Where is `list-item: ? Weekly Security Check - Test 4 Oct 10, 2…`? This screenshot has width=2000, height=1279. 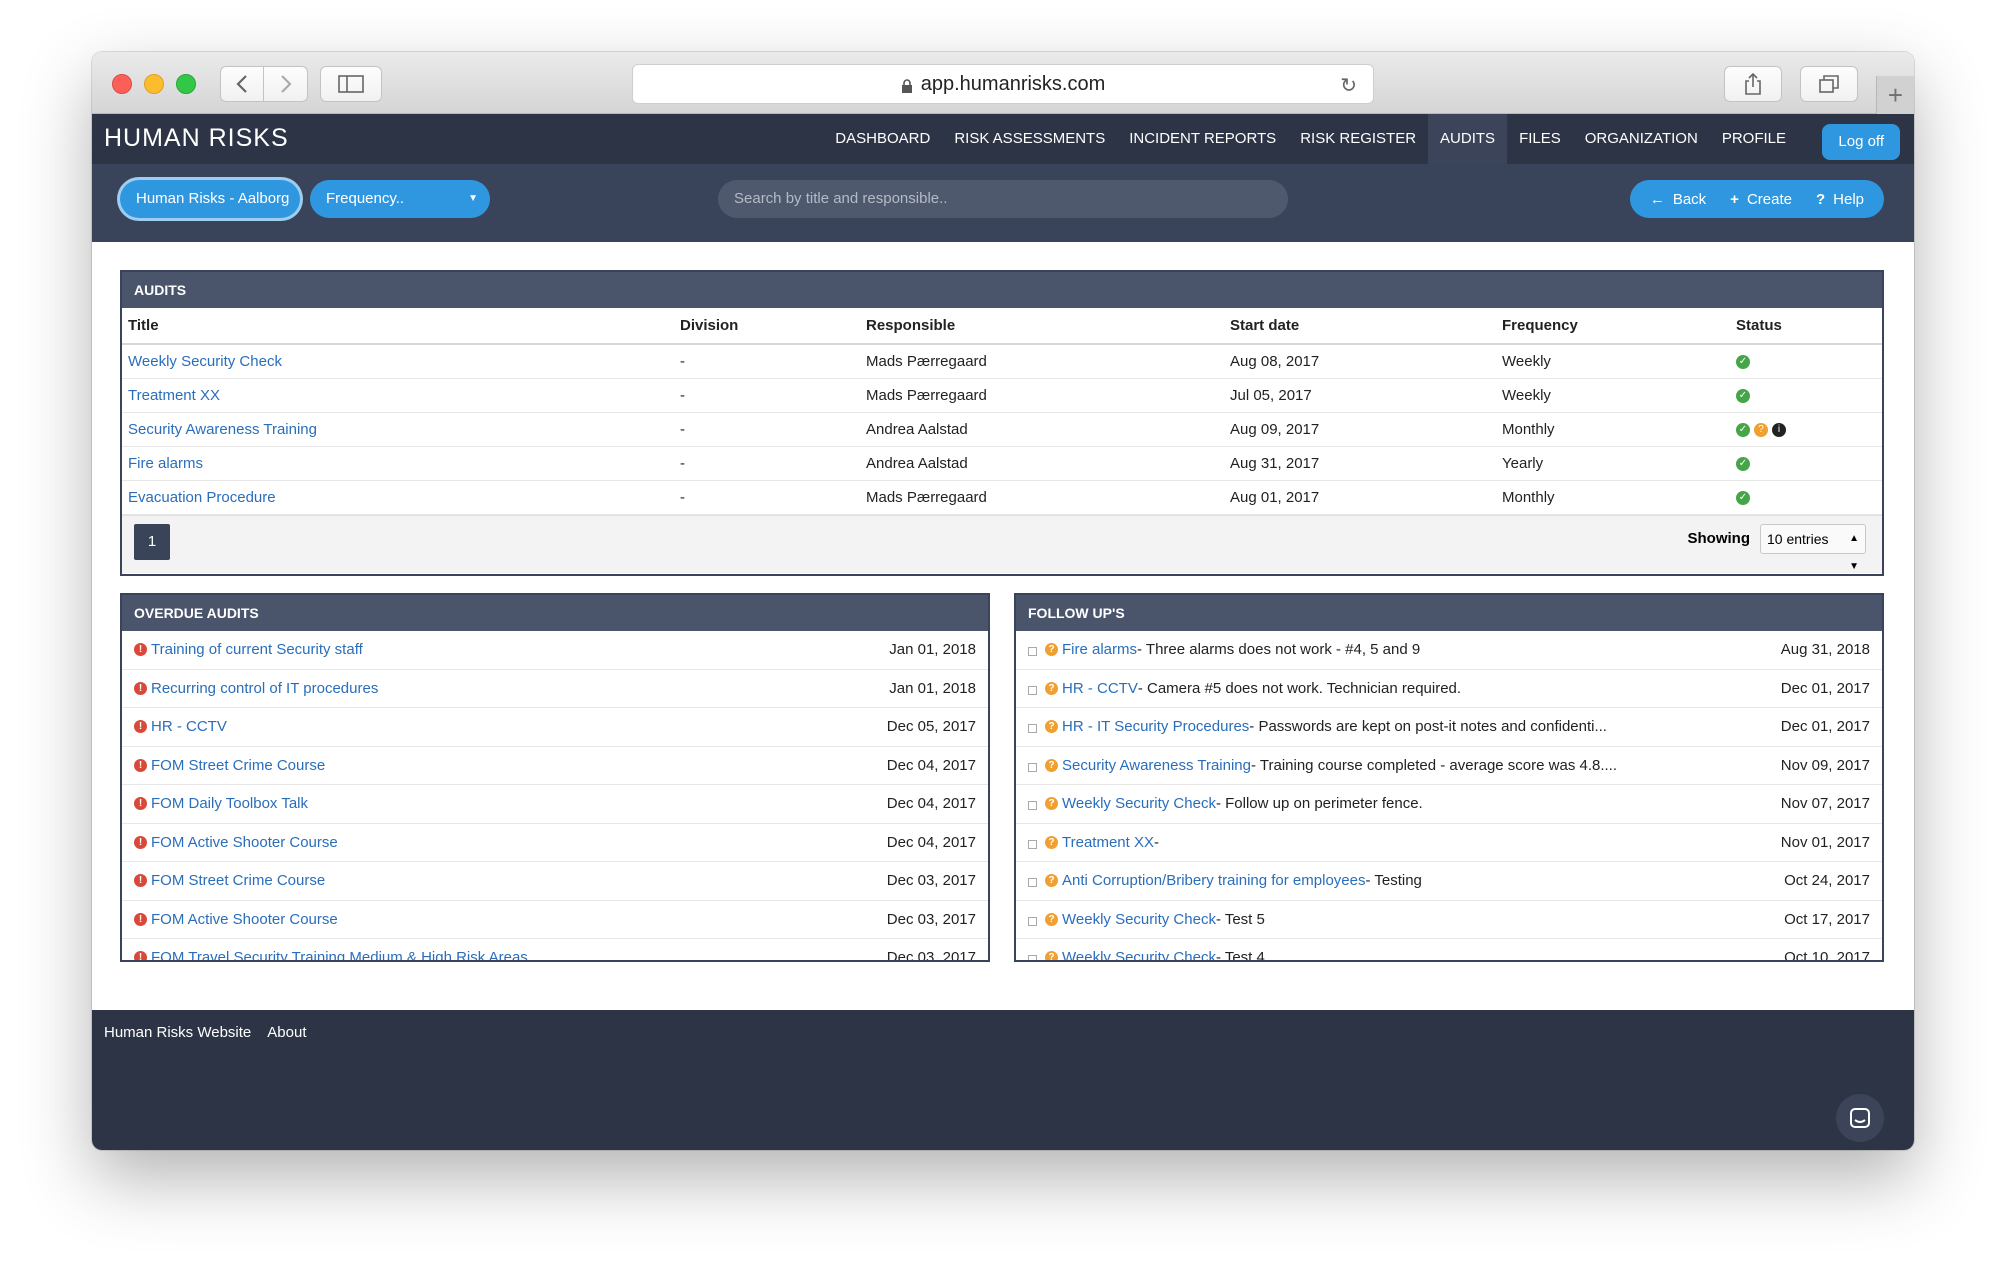 list-item: ? Weekly Security Check - Test 4 Oct 10, 2… is located at coordinates (1449, 950).